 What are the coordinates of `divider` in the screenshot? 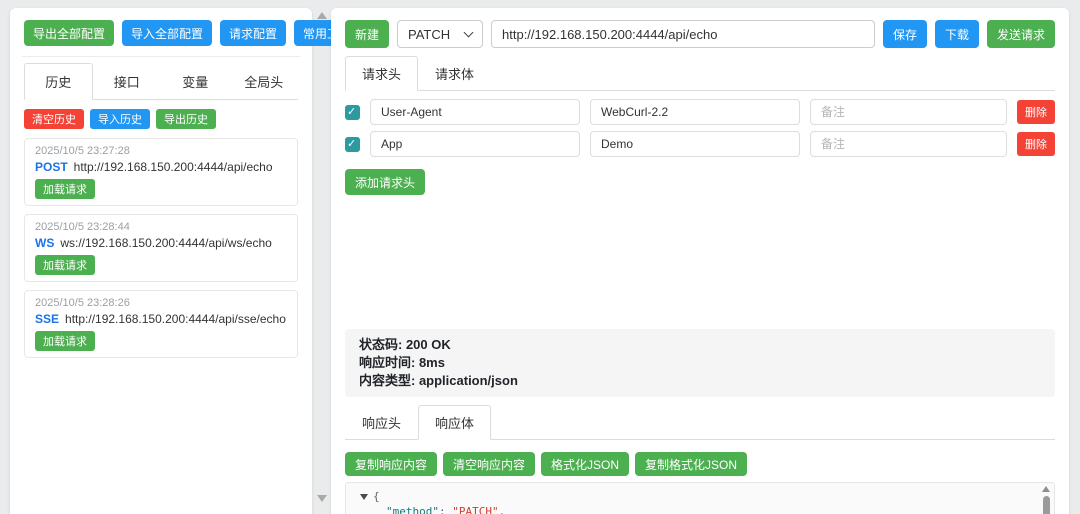 It's located at (161, 56).